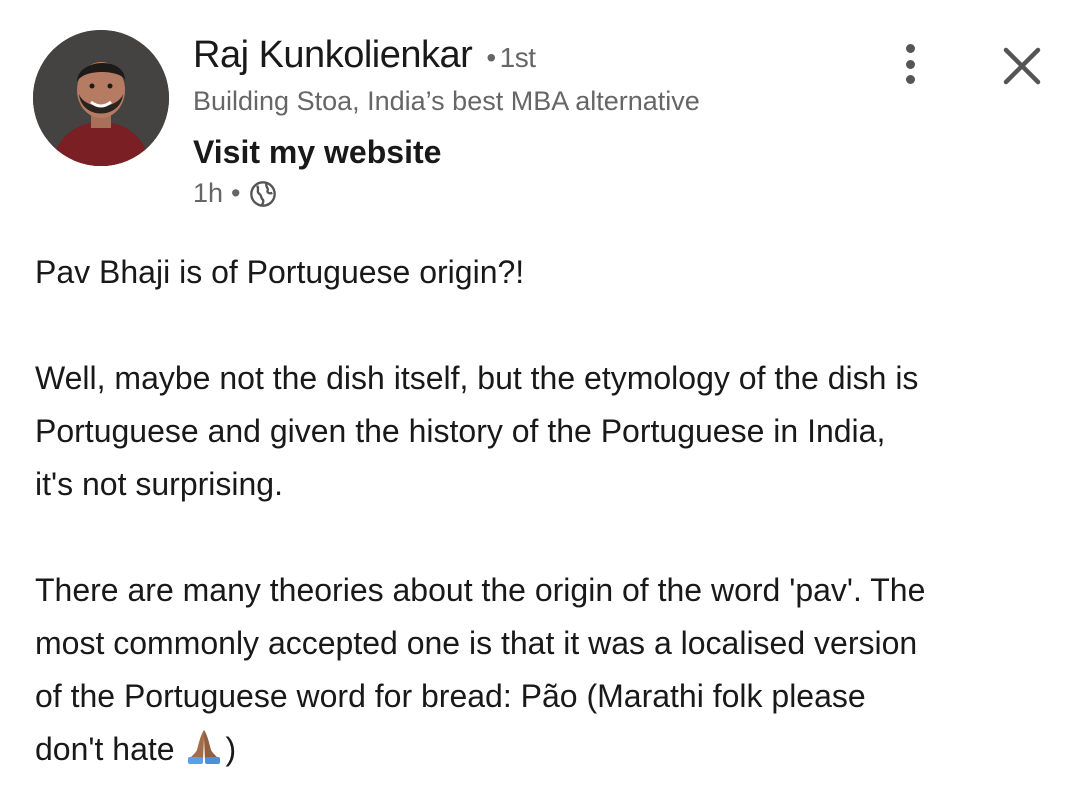 The image size is (1080, 811). What do you see at coordinates (317, 152) in the screenshot?
I see `visit-website-link: Visit my website` at bounding box center [317, 152].